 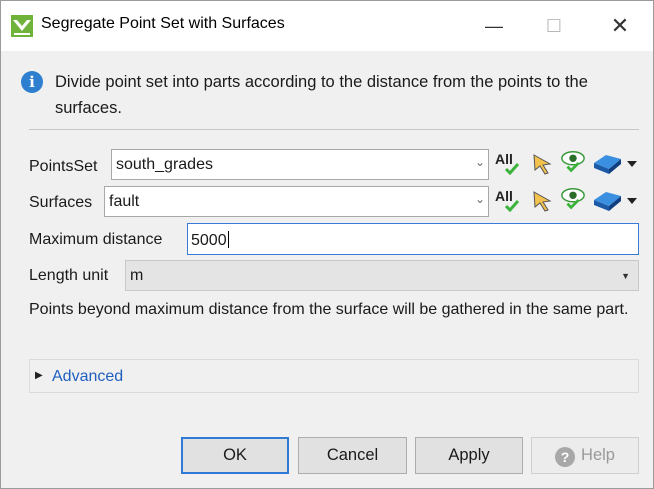 What do you see at coordinates (598, 455) in the screenshot?
I see `help-label: Help` at bounding box center [598, 455].